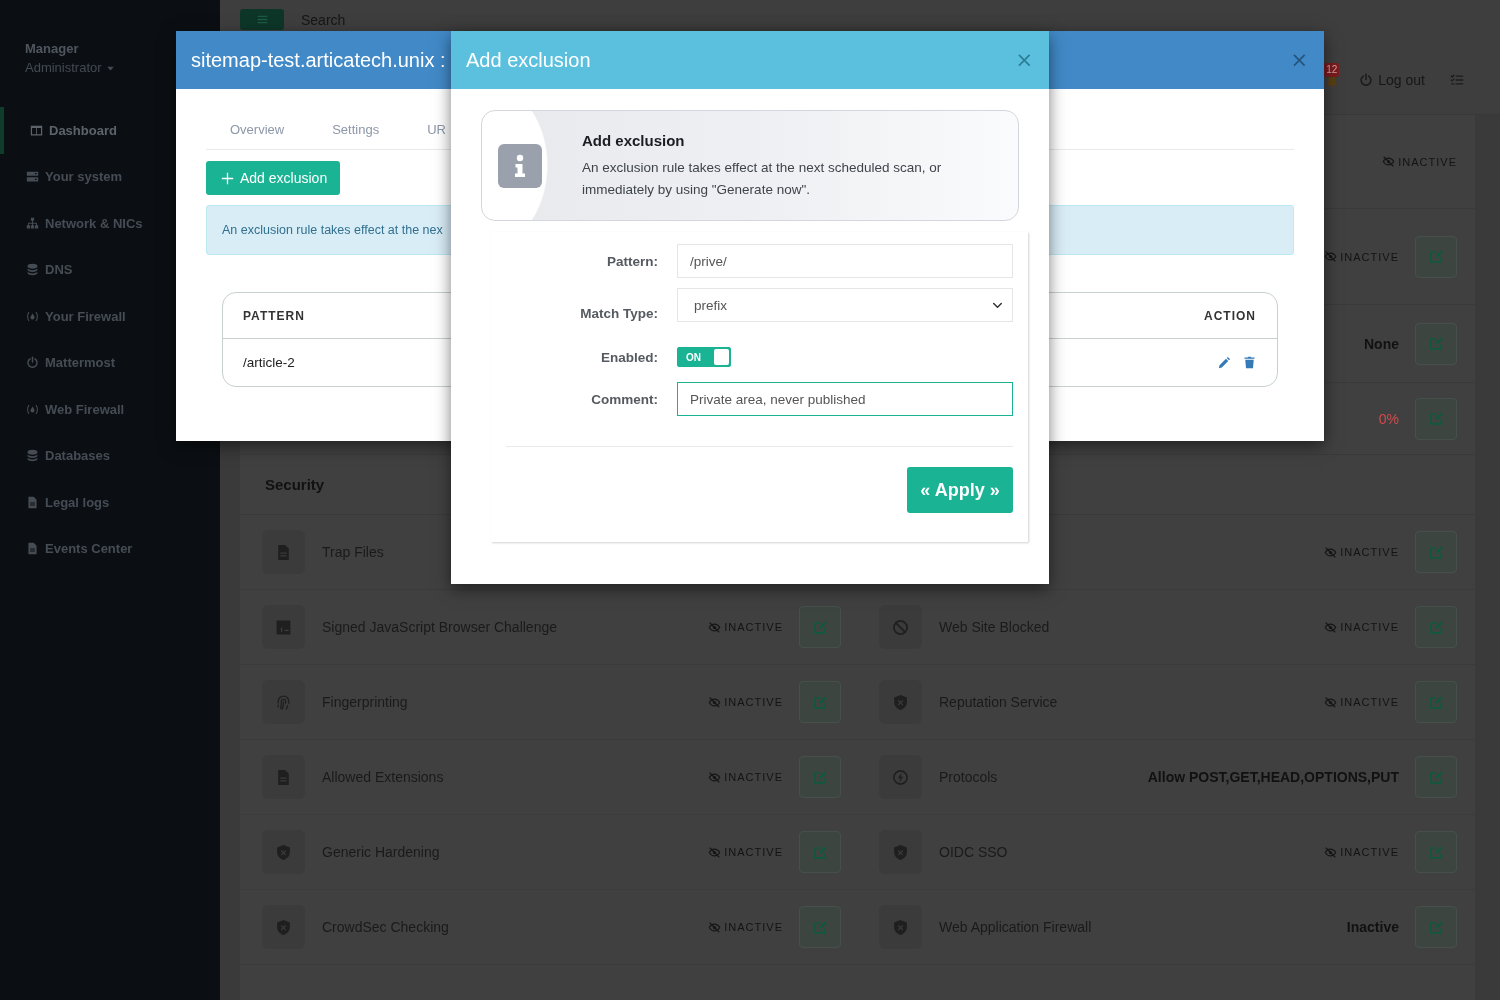 This screenshot has width=1500, height=1000. Describe the element at coordinates (85, 223) in the screenshot. I see `sidebar-item: Network & NICs` at that location.